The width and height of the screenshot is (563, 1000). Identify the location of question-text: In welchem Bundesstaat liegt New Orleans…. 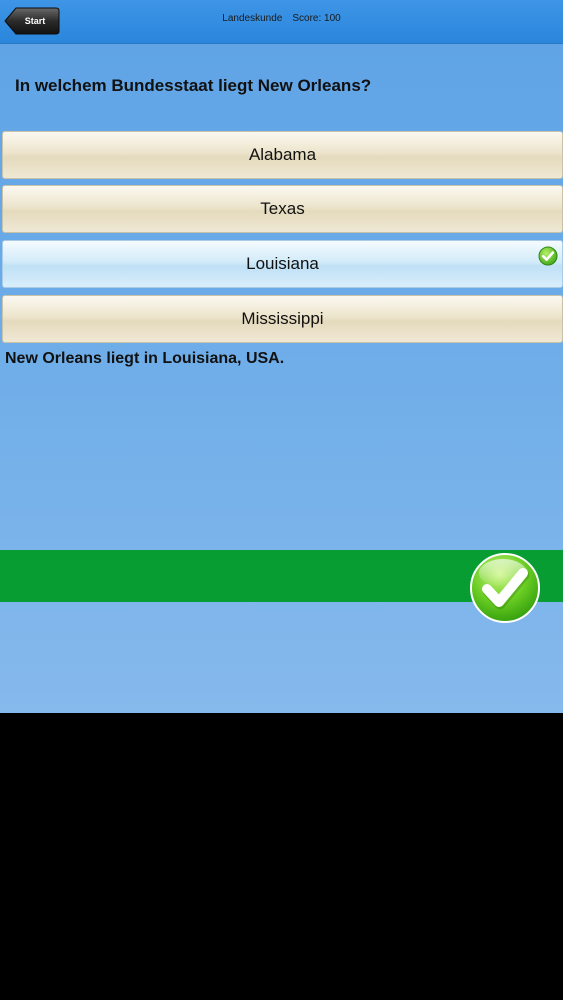
(193, 85).